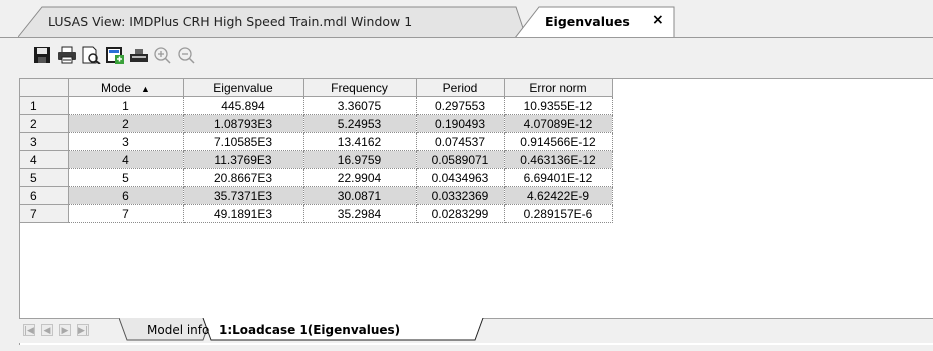 Image resolution: width=933 pixels, height=351 pixels. What do you see at coordinates (115, 55) in the screenshot?
I see `export-icon` at bounding box center [115, 55].